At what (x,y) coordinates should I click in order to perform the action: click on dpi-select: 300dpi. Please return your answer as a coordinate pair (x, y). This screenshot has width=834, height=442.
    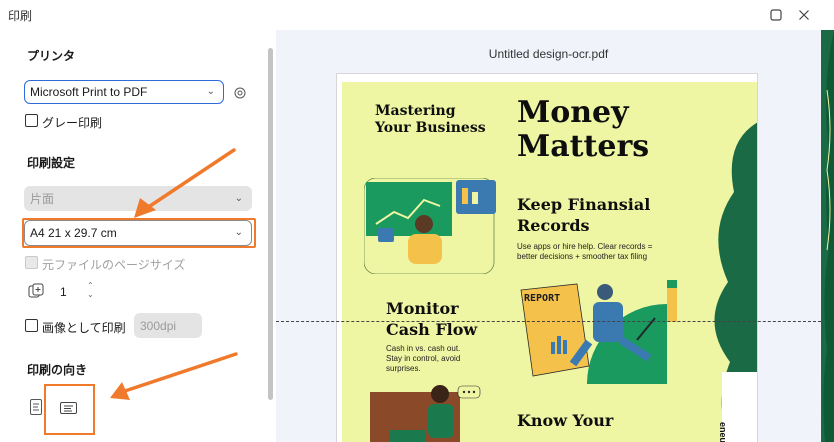
    Looking at the image, I should click on (168, 325).